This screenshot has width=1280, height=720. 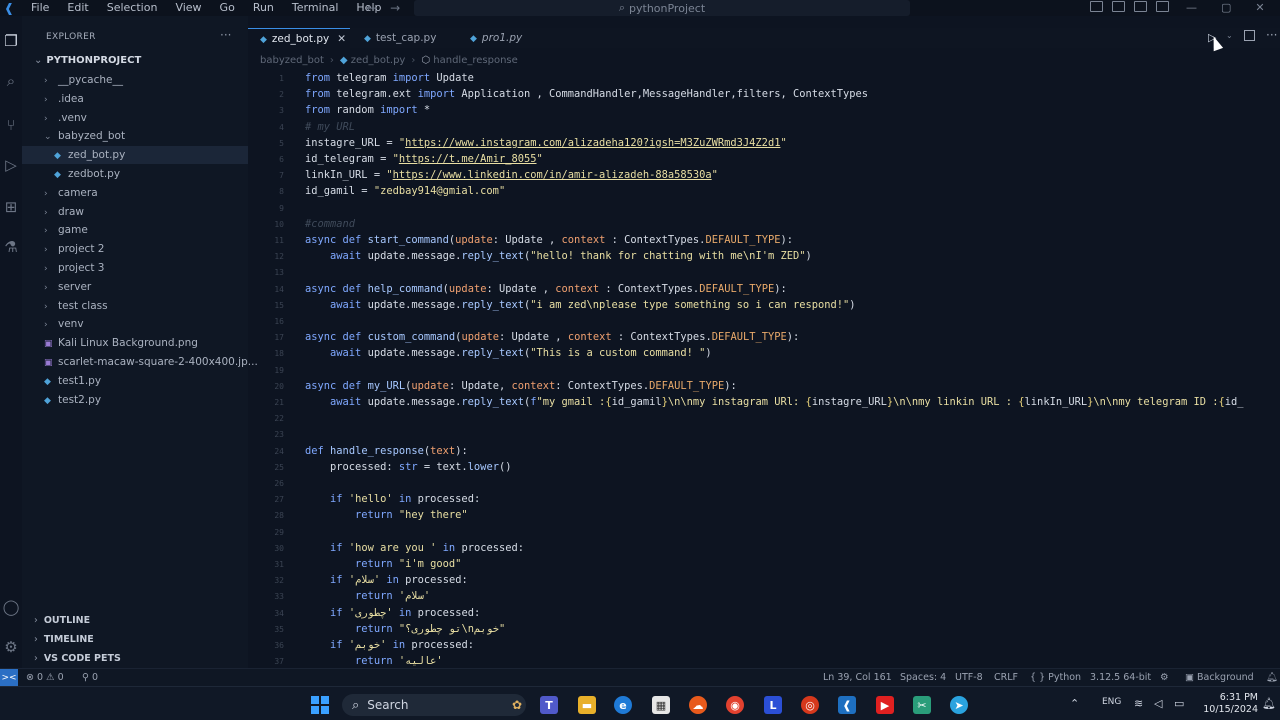 I want to click on tree-item: › game, so click(x=135, y=230).